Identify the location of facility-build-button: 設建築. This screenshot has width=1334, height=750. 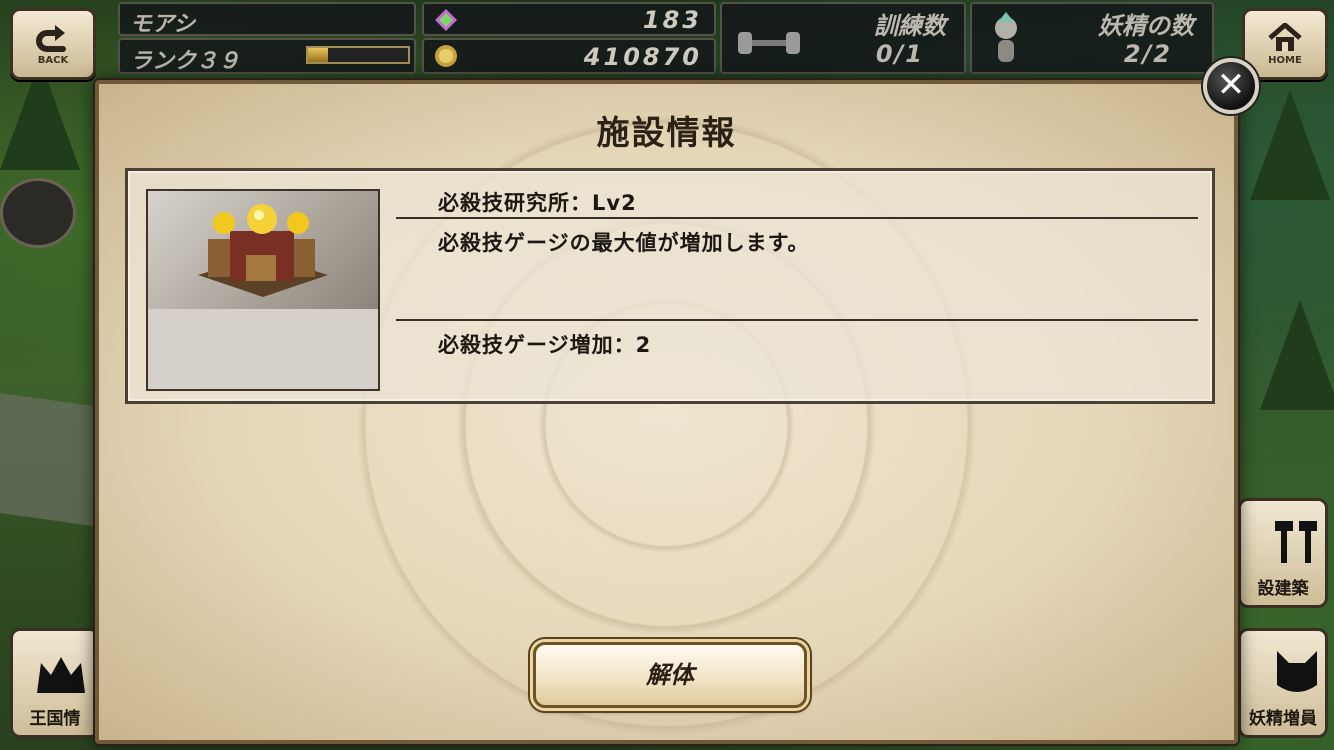
(1283, 553).